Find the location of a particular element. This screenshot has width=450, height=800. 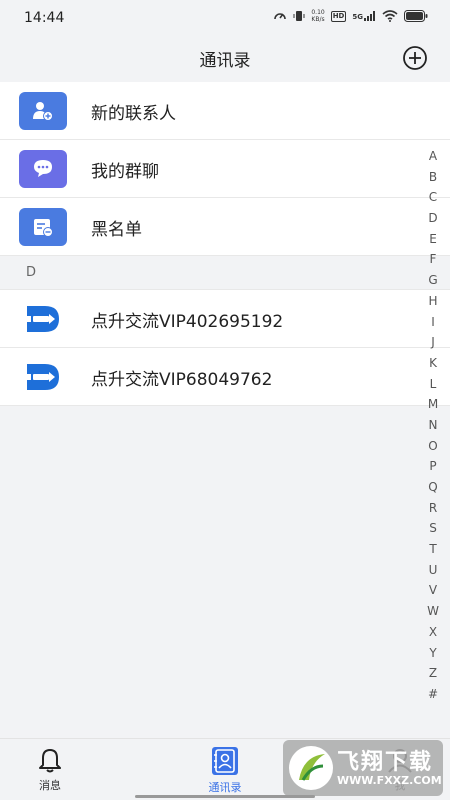

watermark-overlay: 飞翔下载 WWW.FXXZ.COM is located at coordinates (363, 768).